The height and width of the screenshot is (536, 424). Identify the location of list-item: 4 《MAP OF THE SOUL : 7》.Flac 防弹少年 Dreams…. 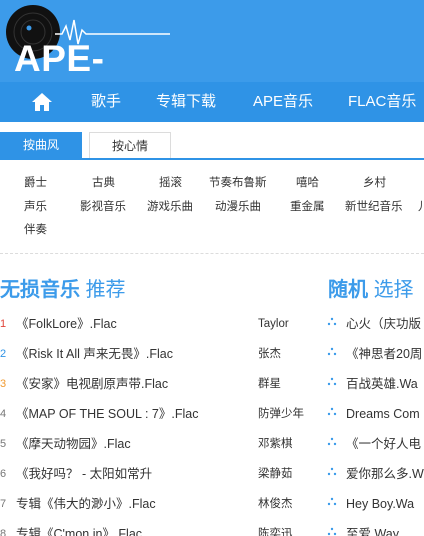
(212, 414).